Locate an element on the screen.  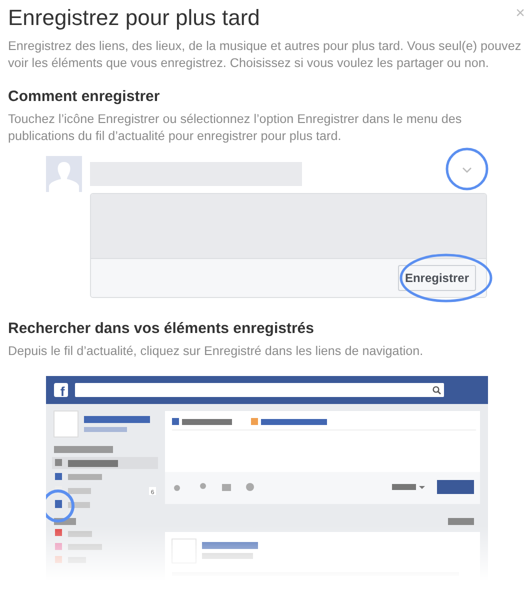
dialog-title: Enregistrez pour plus tard is located at coordinates (134, 18).